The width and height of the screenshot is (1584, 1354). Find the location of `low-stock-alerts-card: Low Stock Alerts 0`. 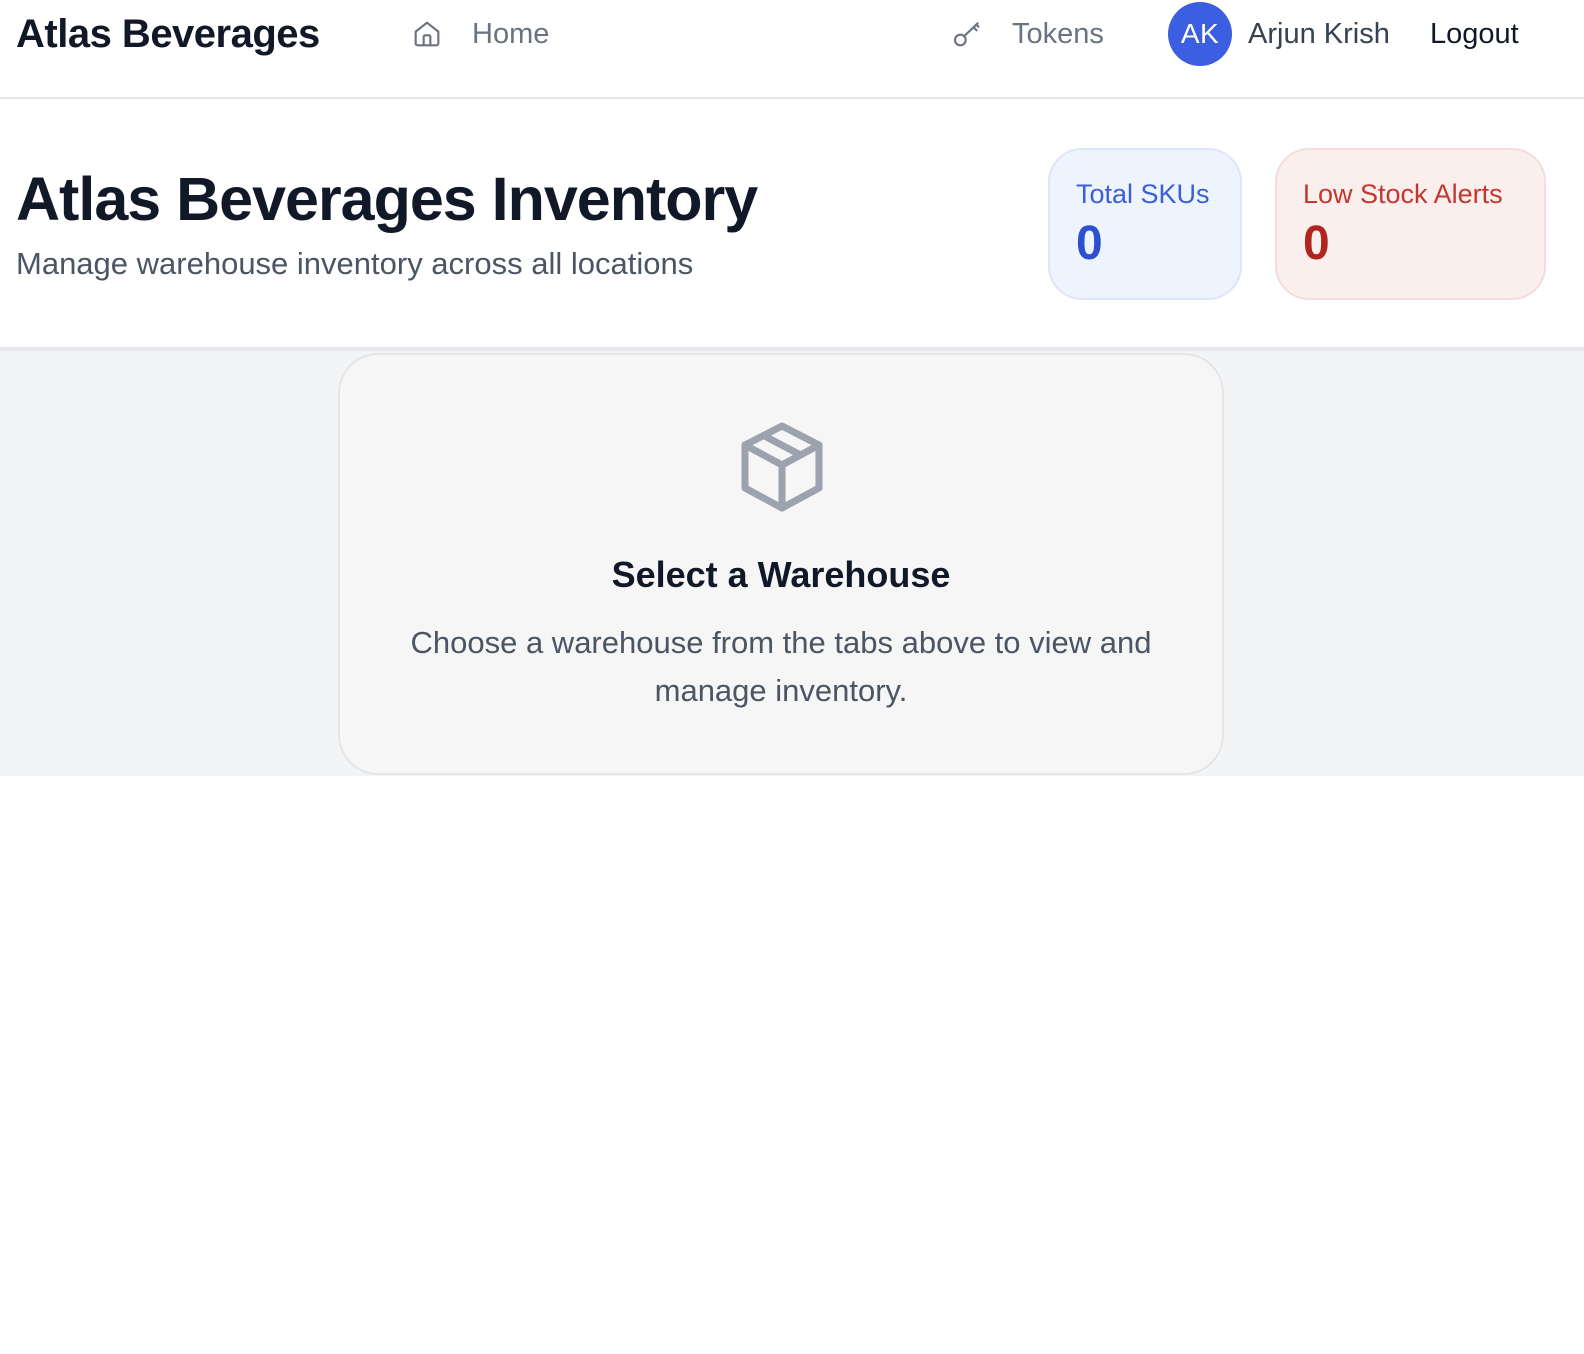

low-stock-alerts-card: Low Stock Alerts 0 is located at coordinates (1410, 224).